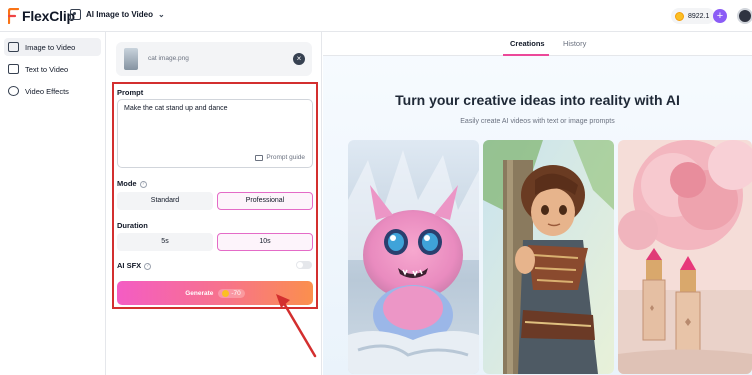  I want to click on generate-button: Generate -70, so click(215, 293).